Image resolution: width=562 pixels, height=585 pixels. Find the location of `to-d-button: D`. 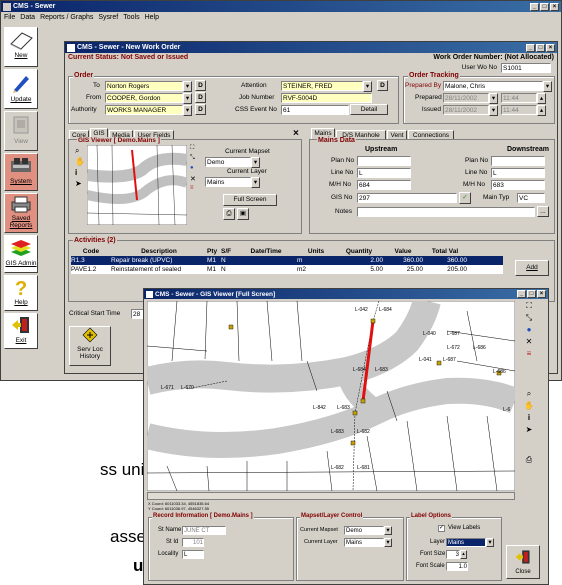

to-d-button: D is located at coordinates (200, 85).